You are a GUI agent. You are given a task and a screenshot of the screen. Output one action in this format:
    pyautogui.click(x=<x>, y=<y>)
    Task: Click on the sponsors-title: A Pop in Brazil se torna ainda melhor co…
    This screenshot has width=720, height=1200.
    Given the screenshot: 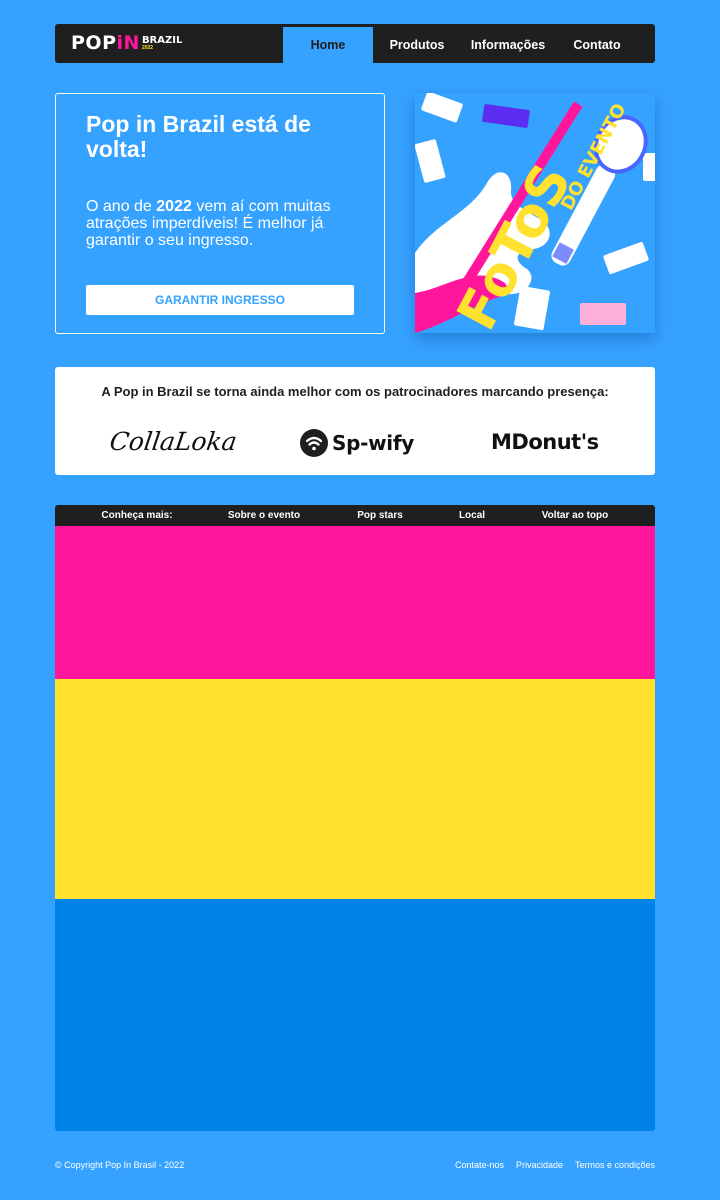 What is the action you would take?
    pyautogui.click(x=355, y=391)
    